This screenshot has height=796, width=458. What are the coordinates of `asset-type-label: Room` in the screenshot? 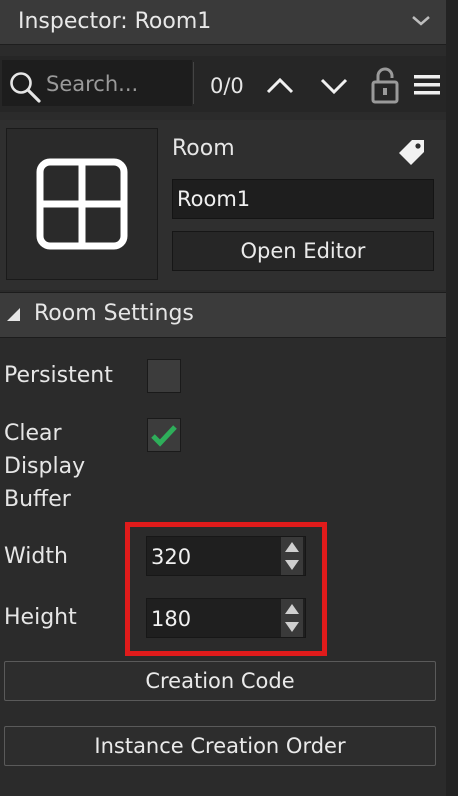 It's located at (203, 148).